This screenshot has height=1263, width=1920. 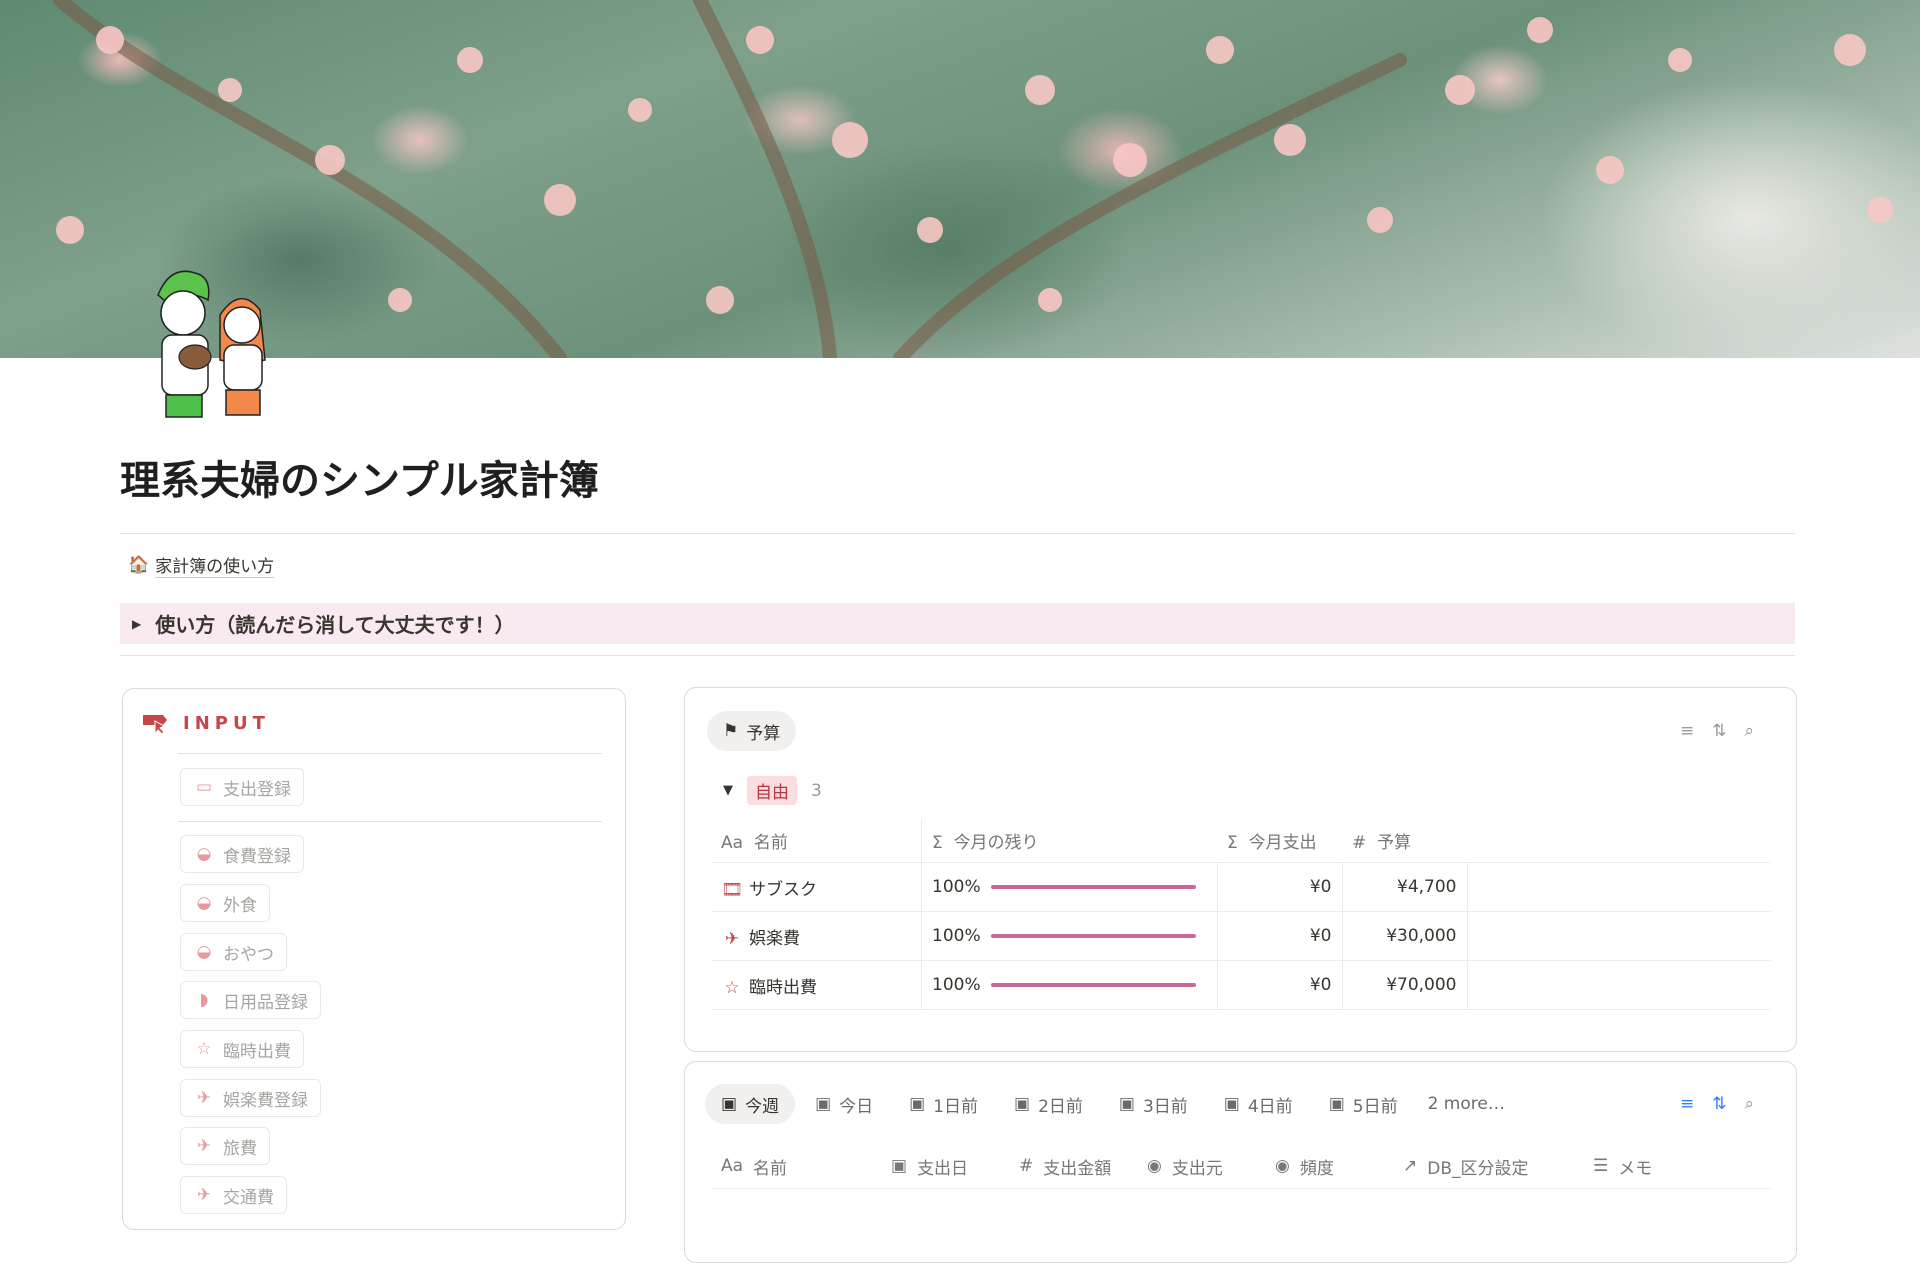 I want to click on button-label: おやつ, so click(x=248, y=954).